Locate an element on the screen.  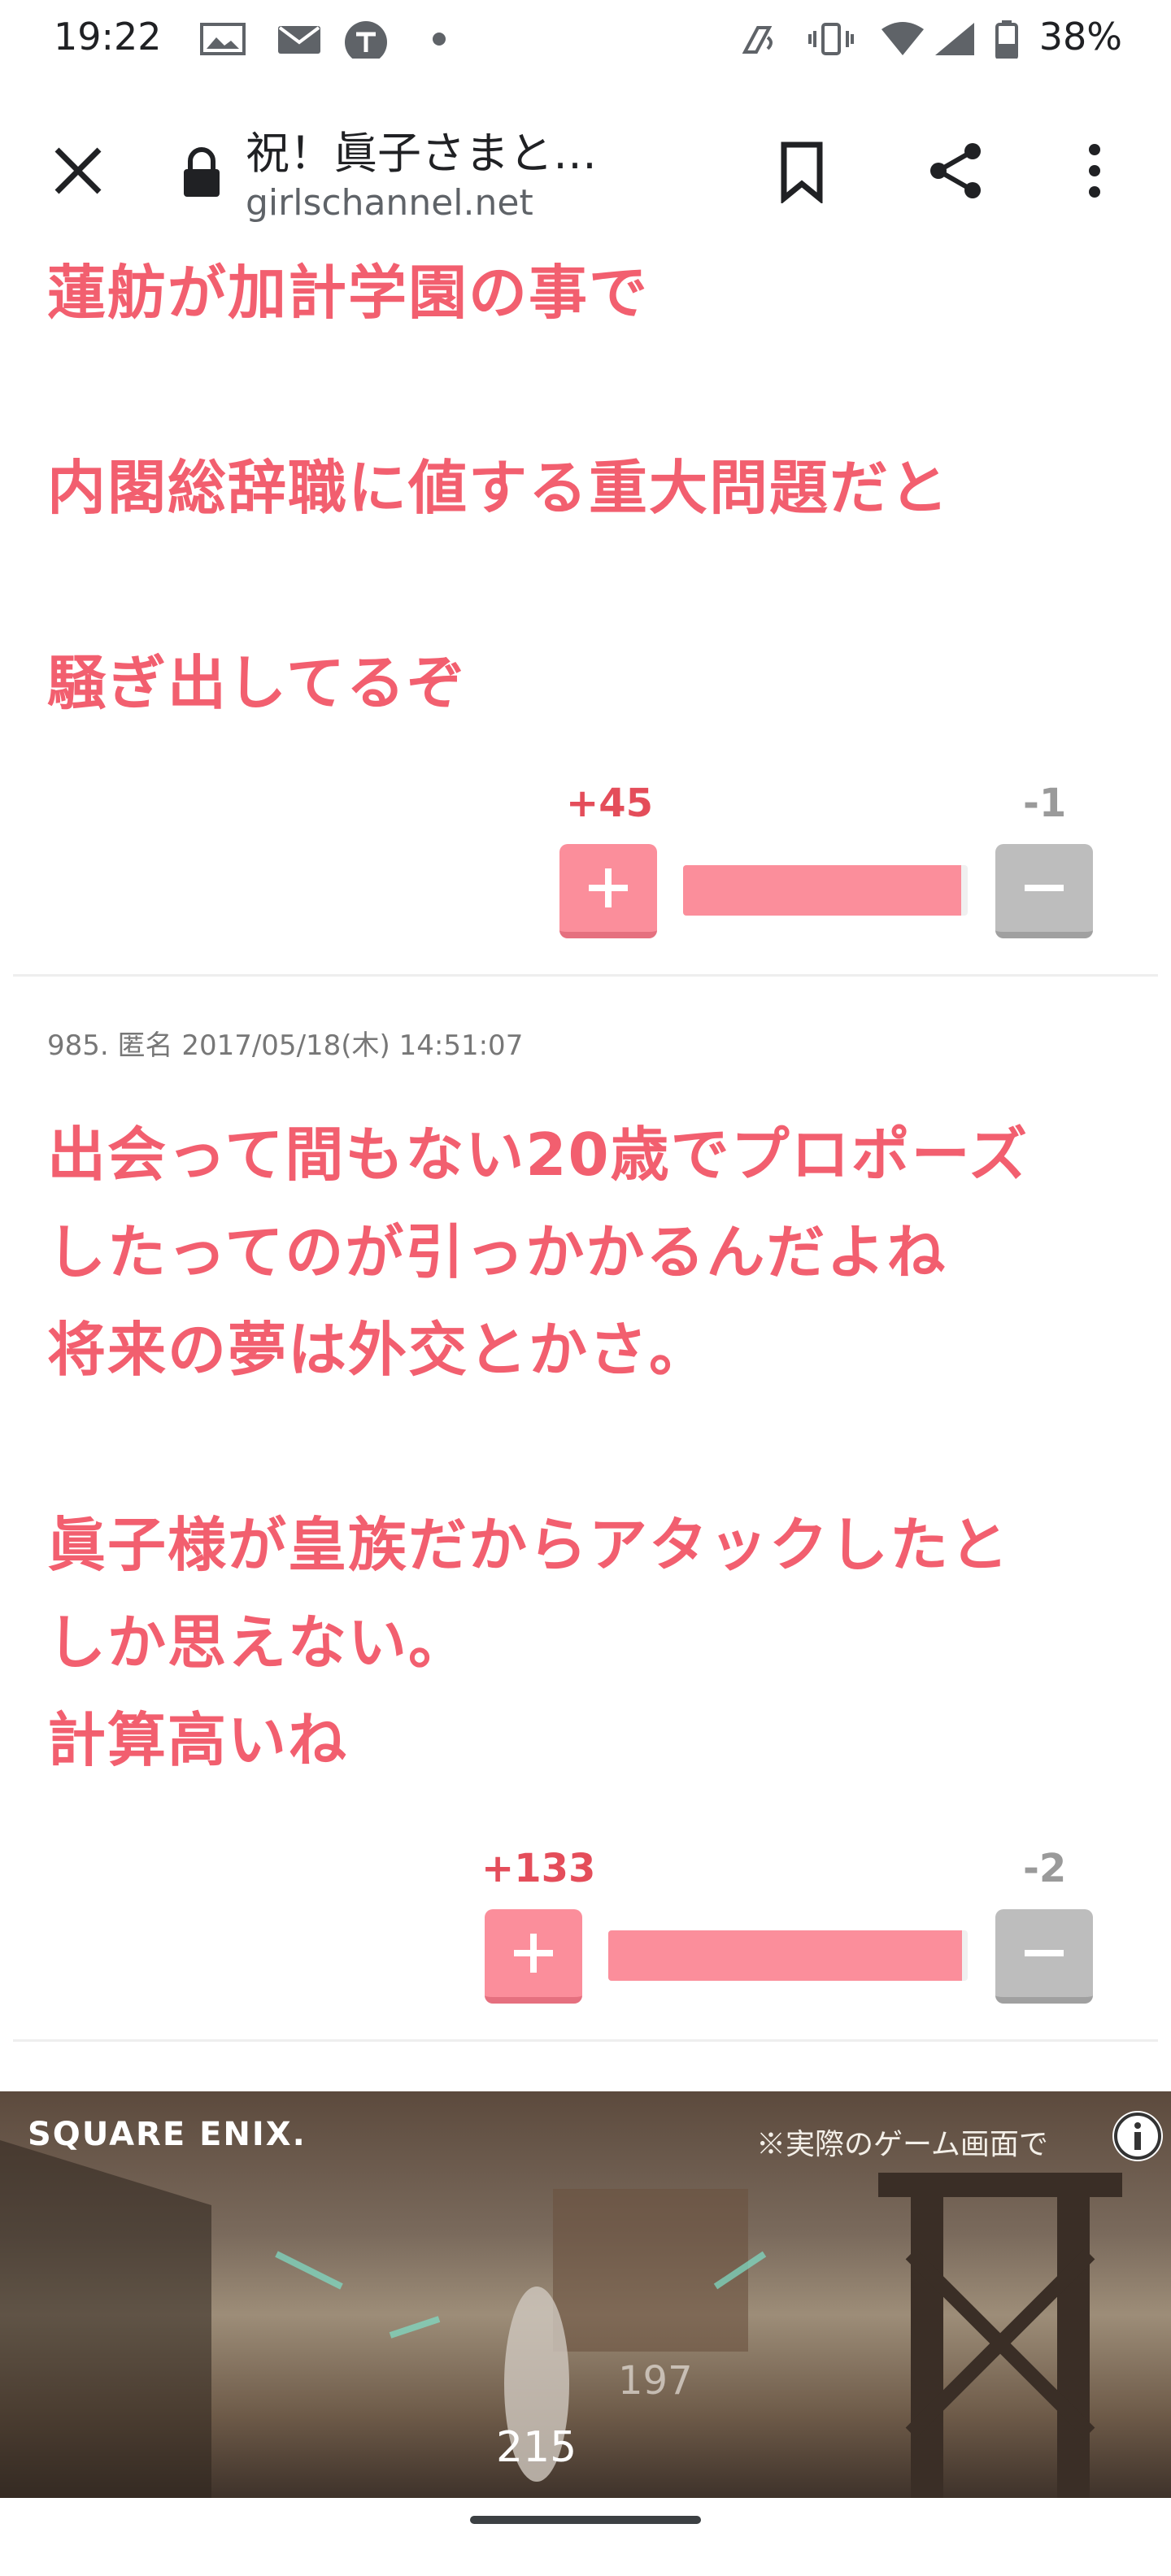
comment-meta: 985. 匿名 2017/05/18(木) 14:51:07 is located at coordinates (285, 1046).